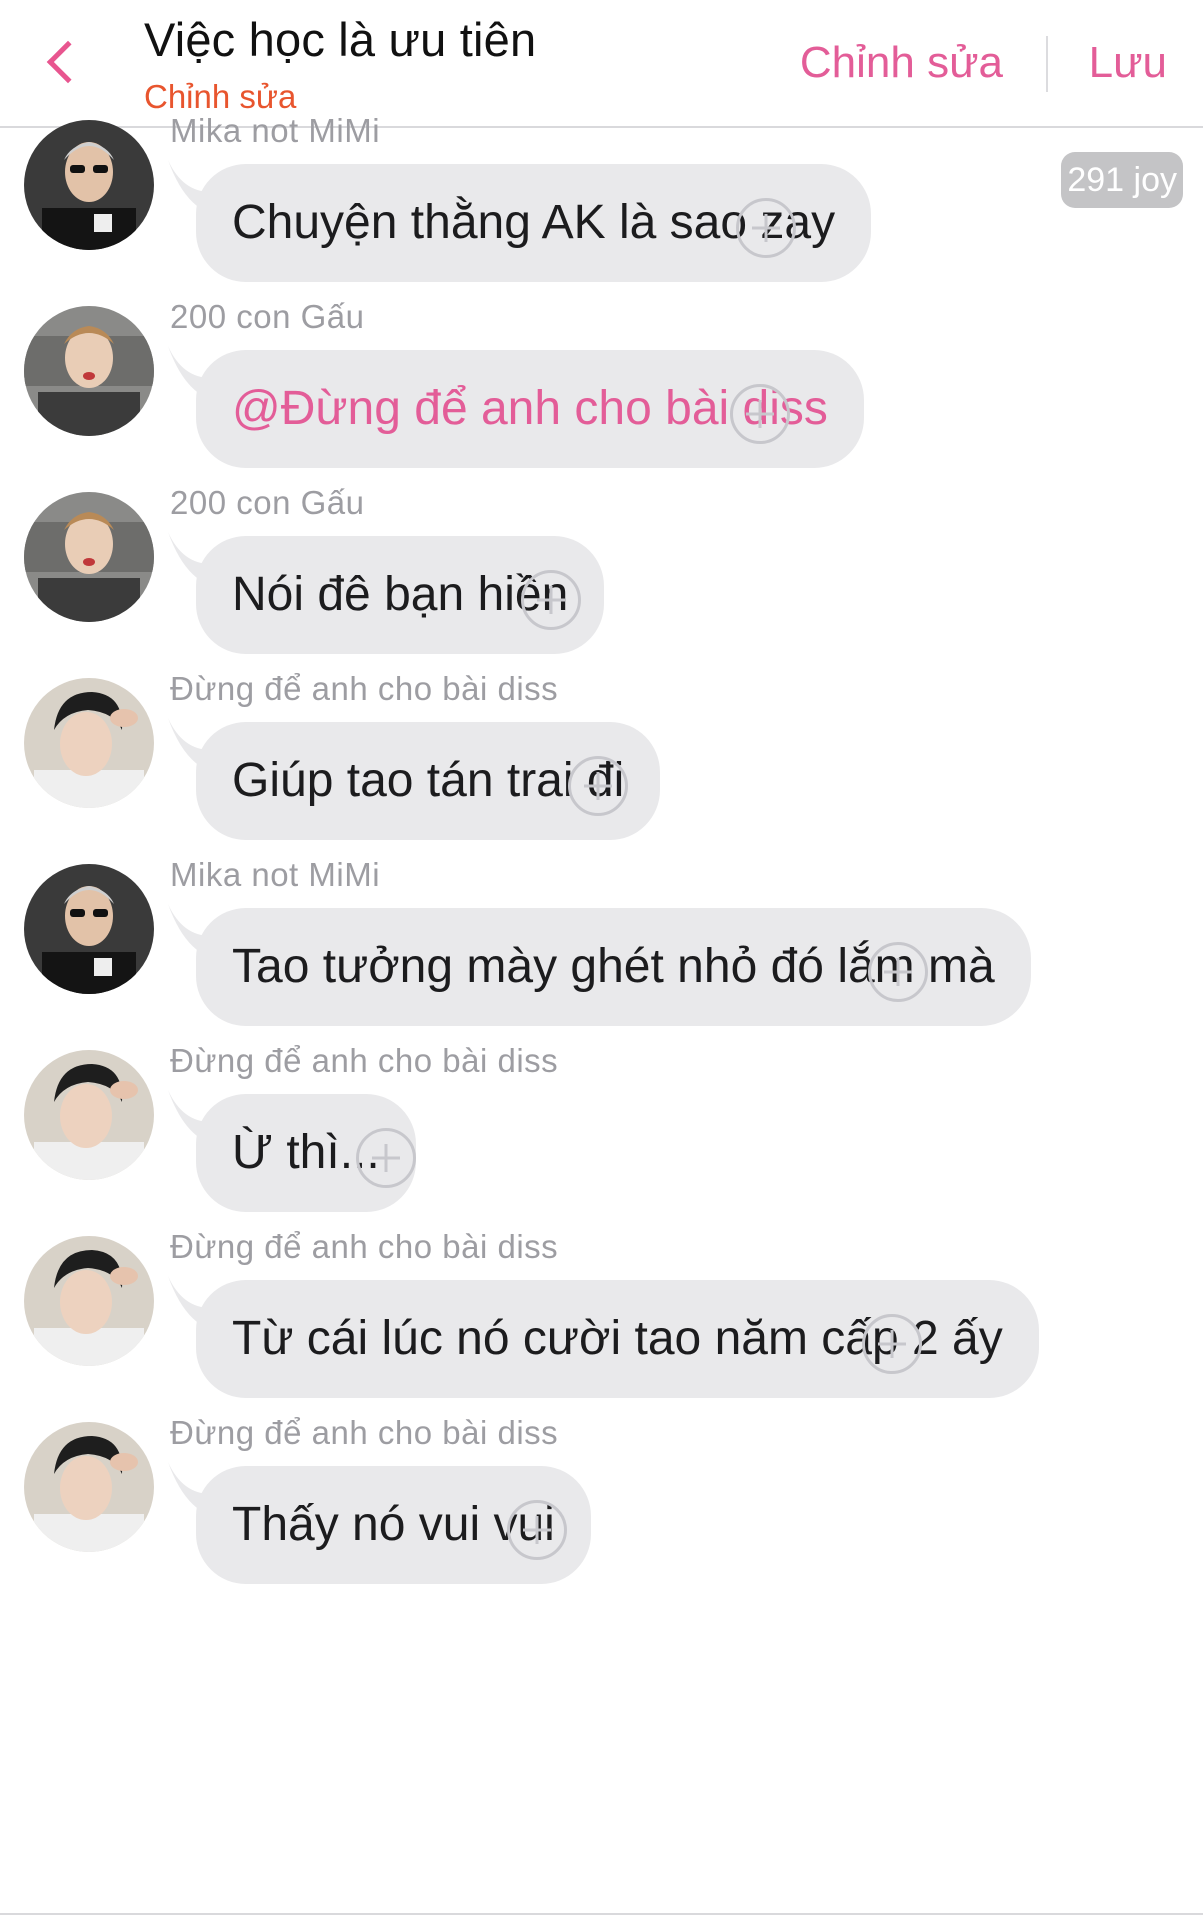 The image size is (1203, 1920). What do you see at coordinates (68, 62) in the screenshot?
I see `chevron-left-icon` at bounding box center [68, 62].